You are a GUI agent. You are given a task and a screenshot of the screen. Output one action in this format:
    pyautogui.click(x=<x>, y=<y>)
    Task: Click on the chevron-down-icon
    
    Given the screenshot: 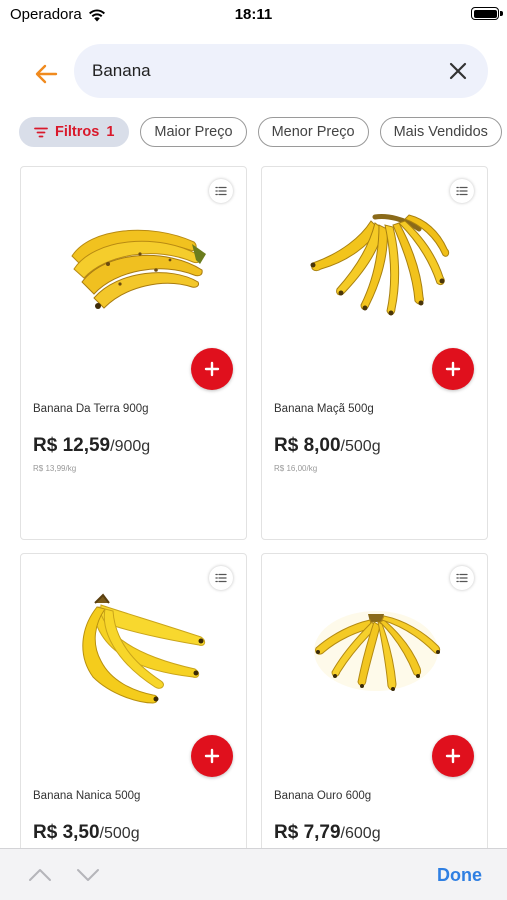 What is the action you would take?
    pyautogui.click(x=88, y=875)
    